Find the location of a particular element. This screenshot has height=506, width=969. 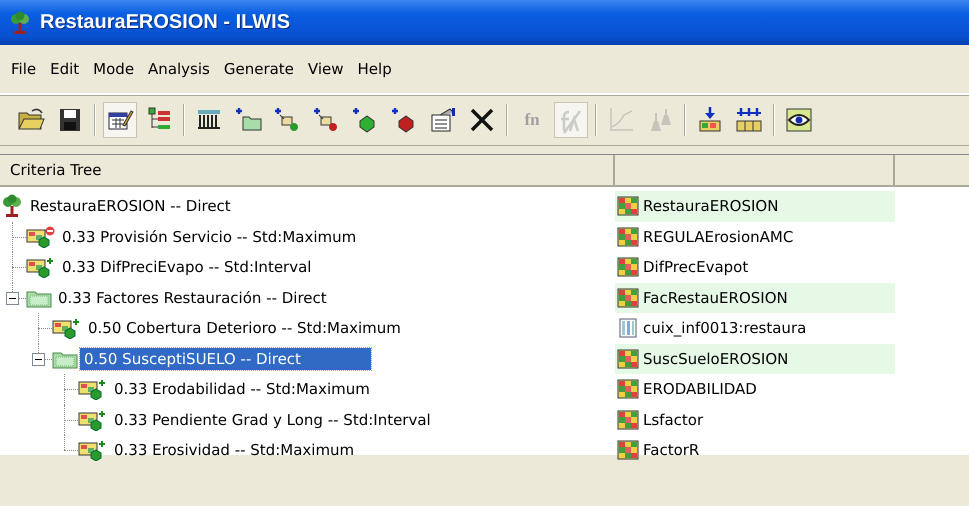

menu-item: Help is located at coordinates (374, 69).